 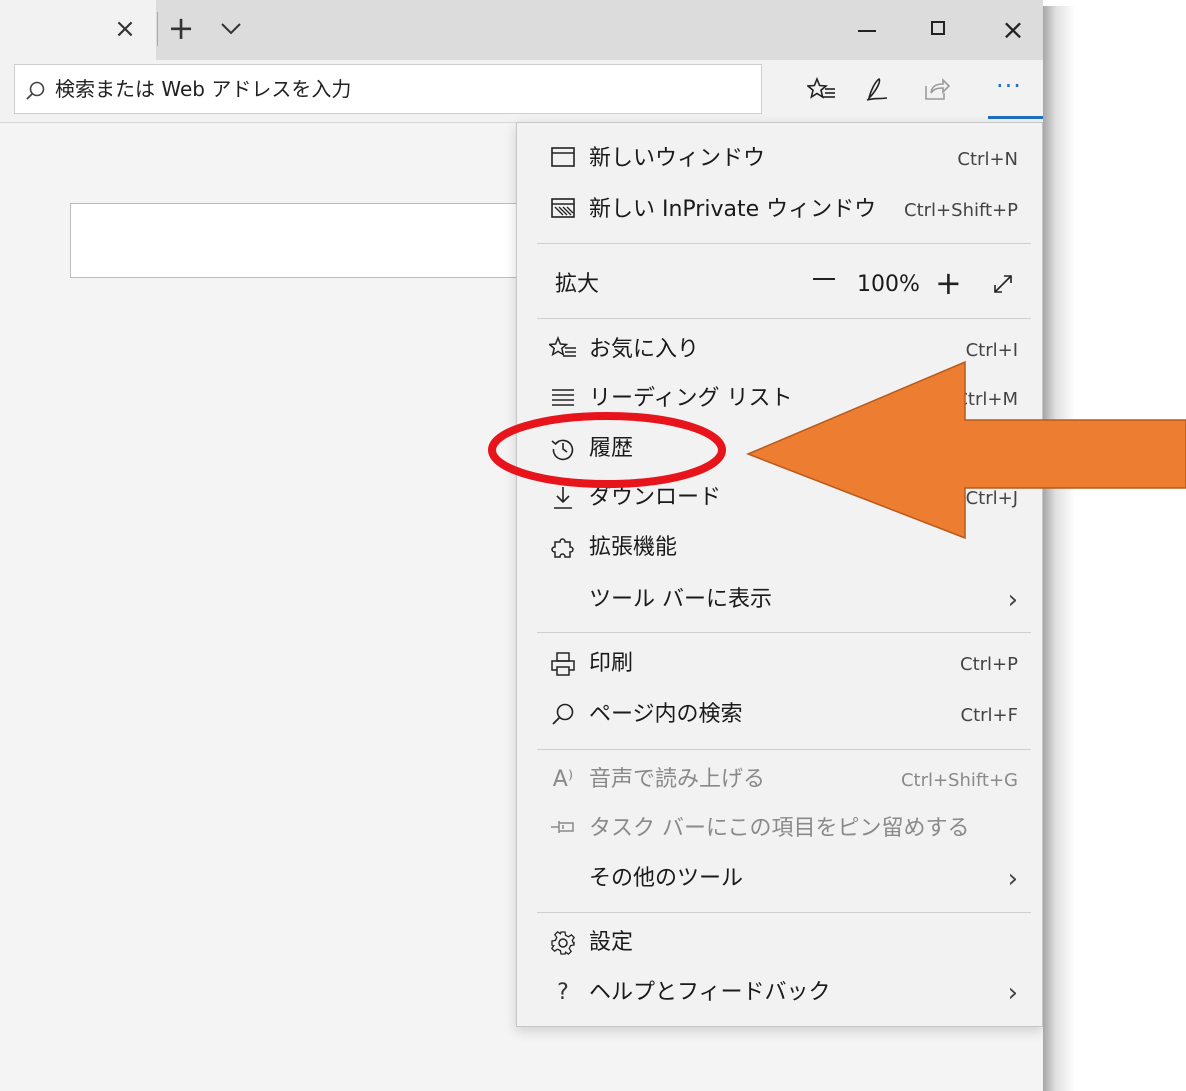 I want to click on menu-label-new-window: 新しいウィンドウ, so click(x=677, y=158).